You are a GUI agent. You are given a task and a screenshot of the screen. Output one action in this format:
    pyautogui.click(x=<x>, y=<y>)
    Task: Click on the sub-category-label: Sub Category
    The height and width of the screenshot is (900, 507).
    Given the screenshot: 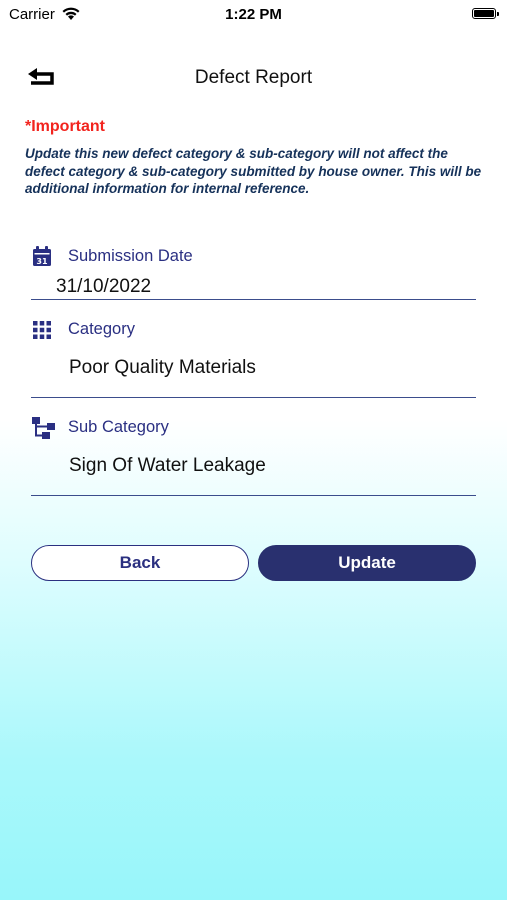 What is the action you would take?
    pyautogui.click(x=118, y=427)
    